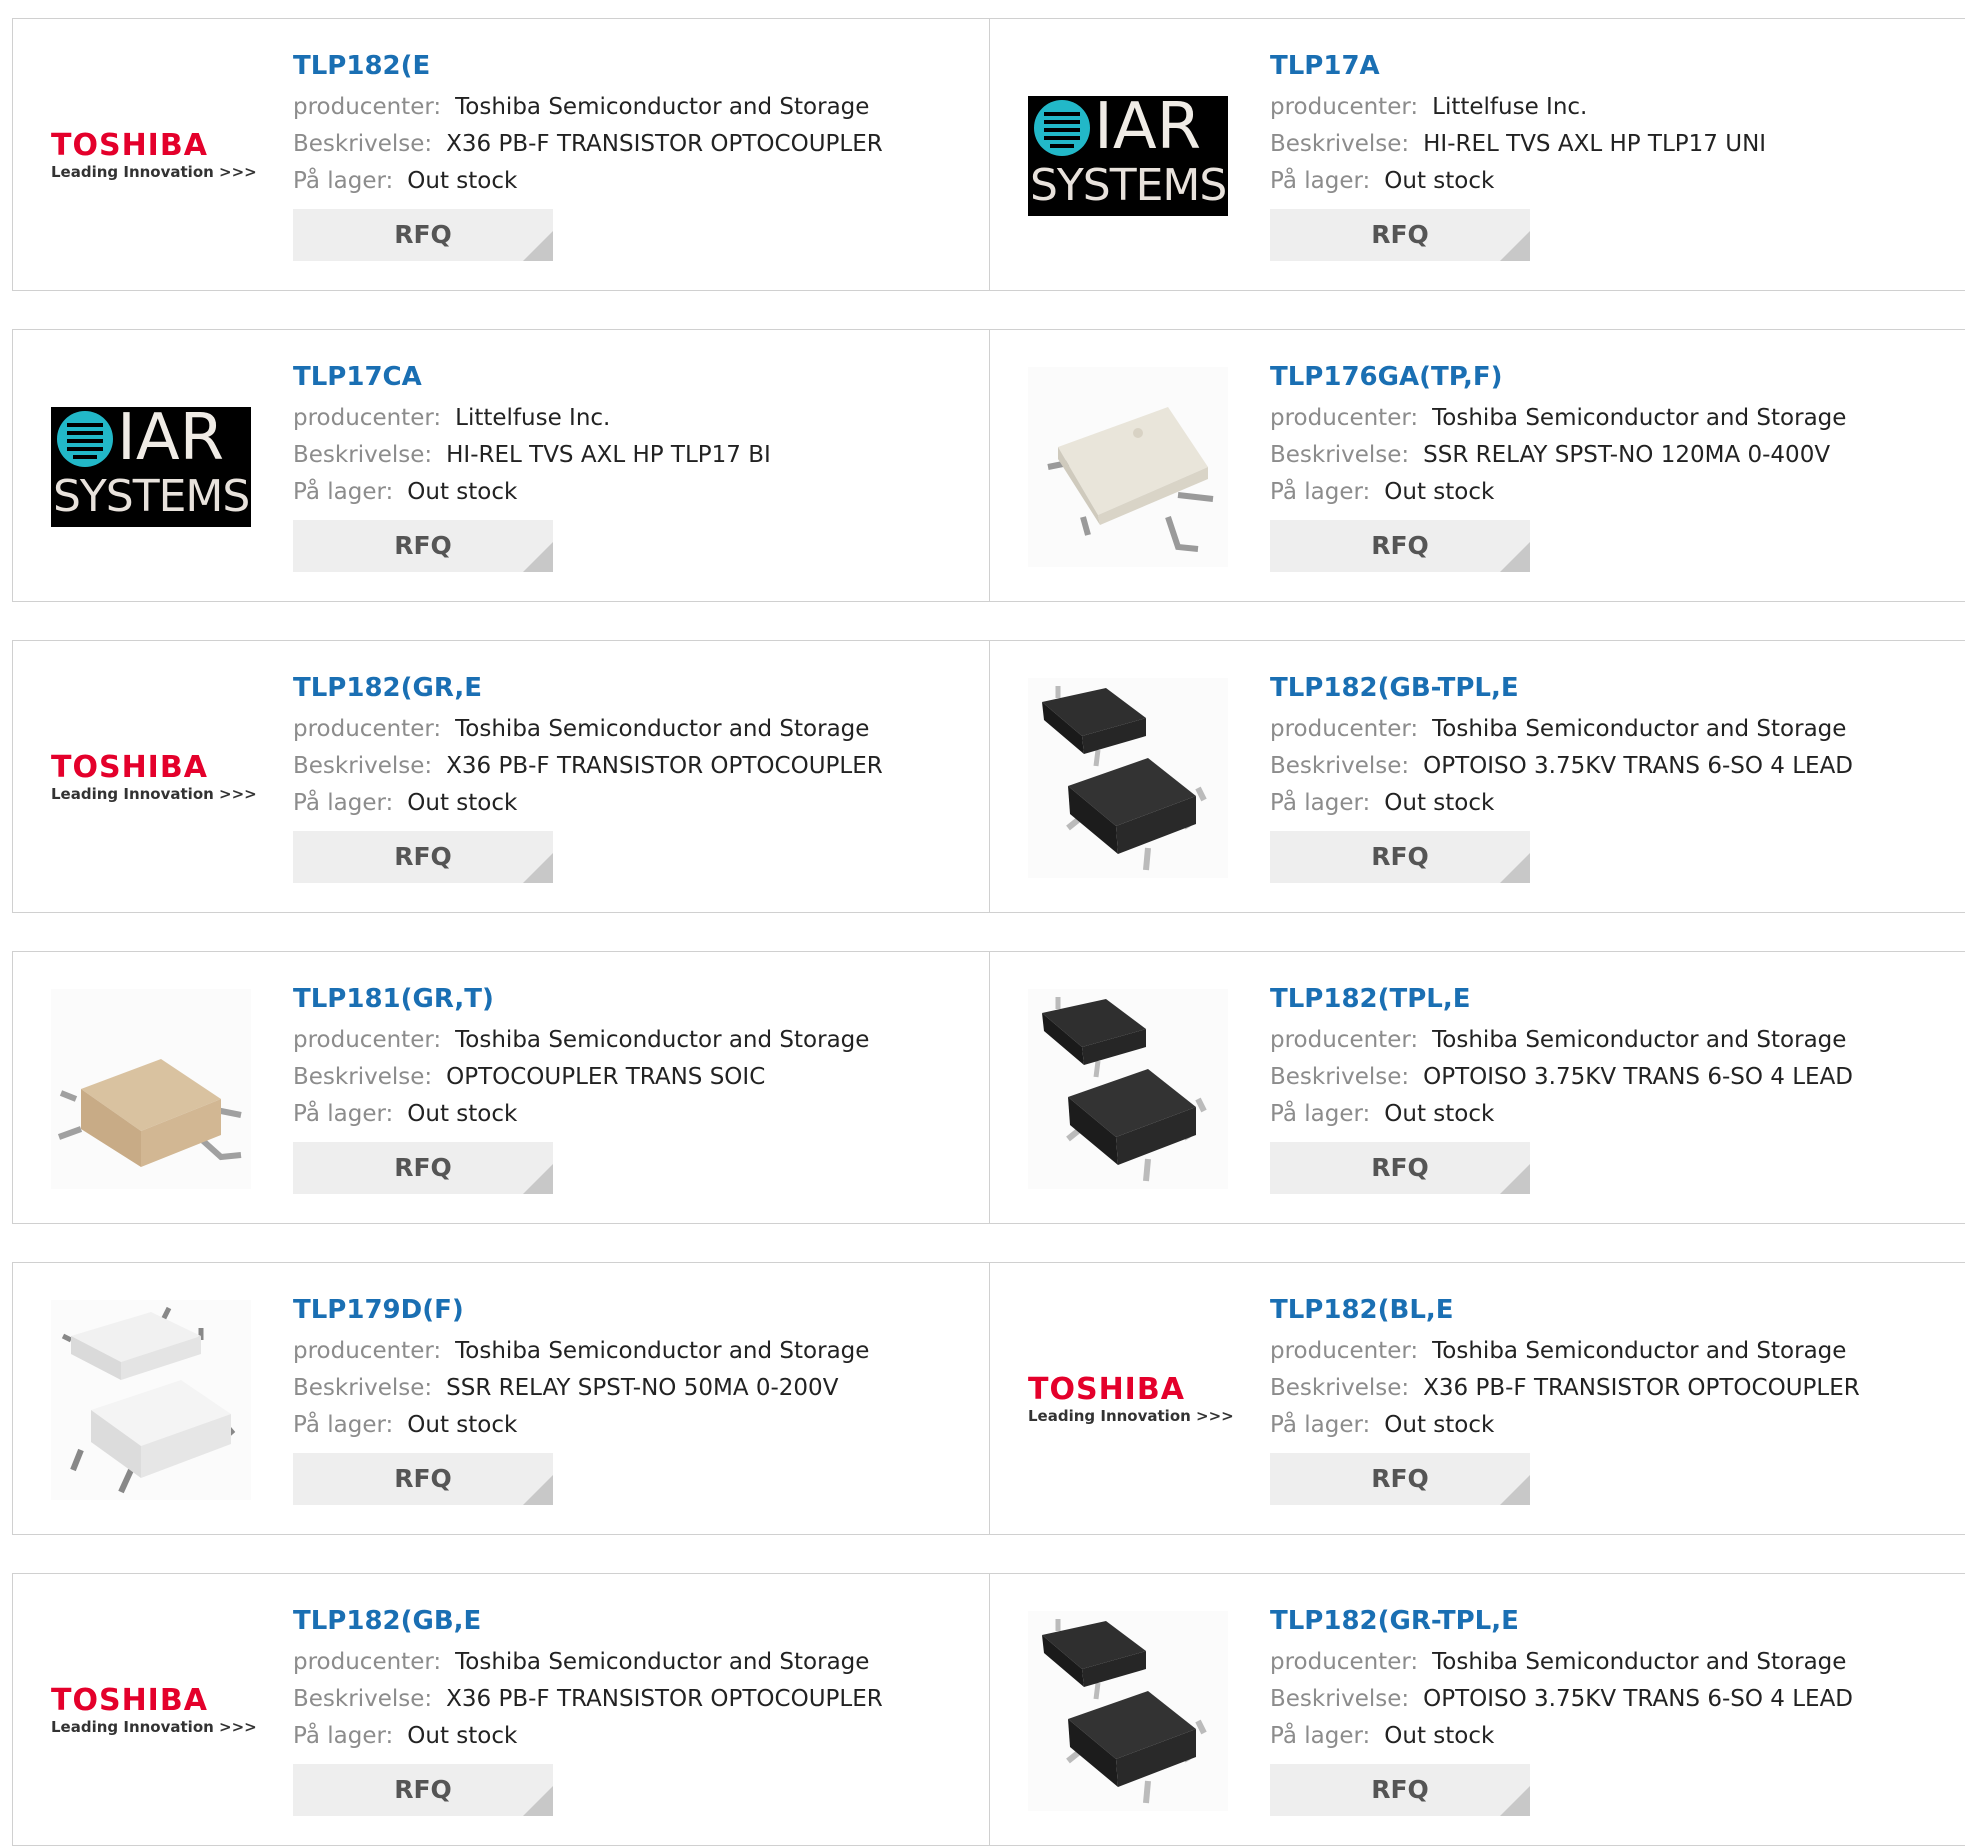 This screenshot has height=1846, width=1965. Describe the element at coordinates (636, 66) in the screenshot. I see `part-number-link: TLP182(E` at that location.